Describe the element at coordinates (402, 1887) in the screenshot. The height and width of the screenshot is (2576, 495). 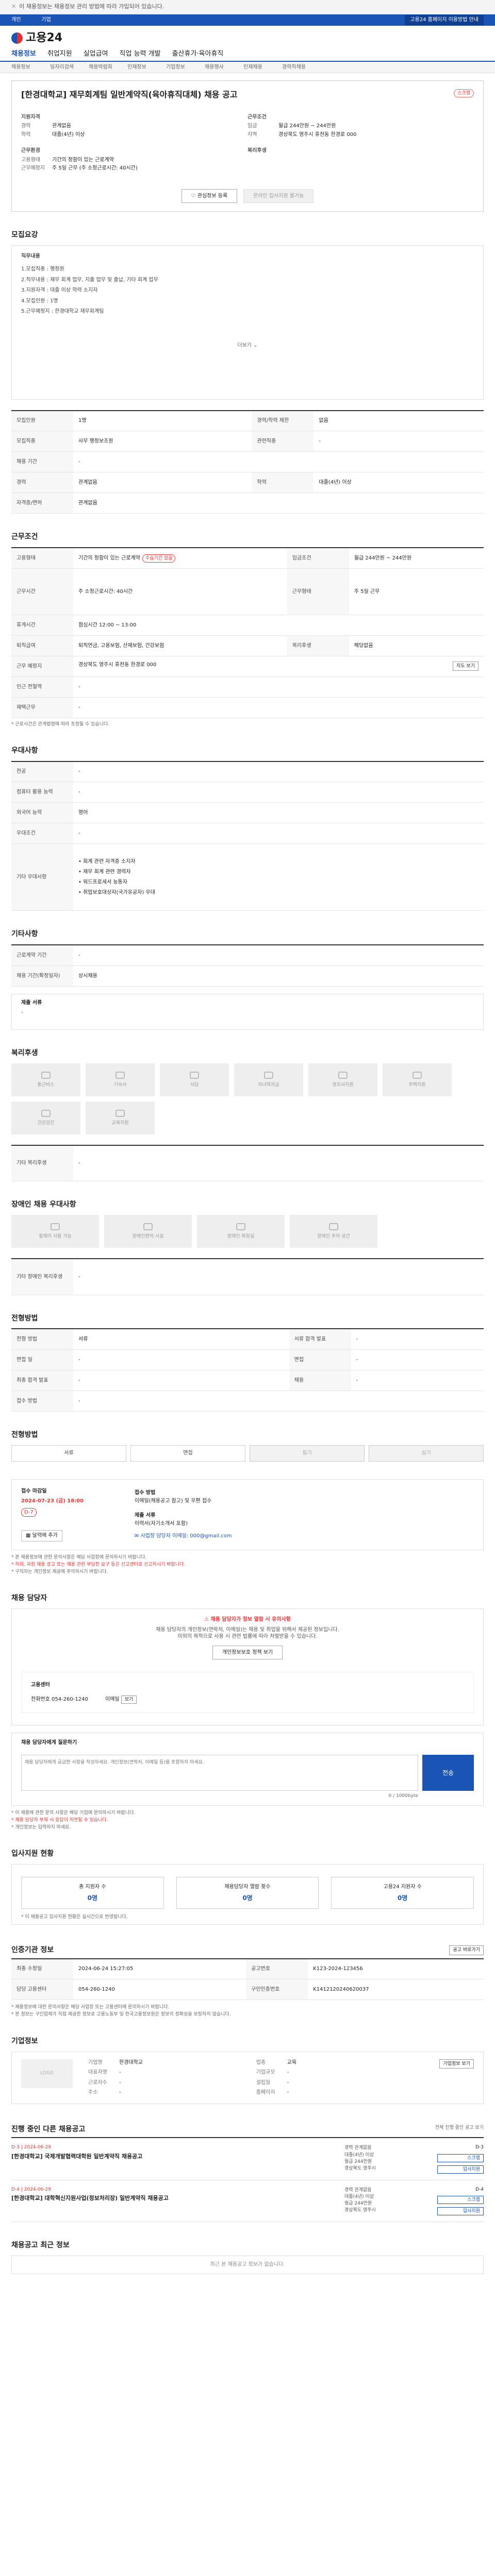
I see `stat-label: 고용24 지원자 수` at that location.